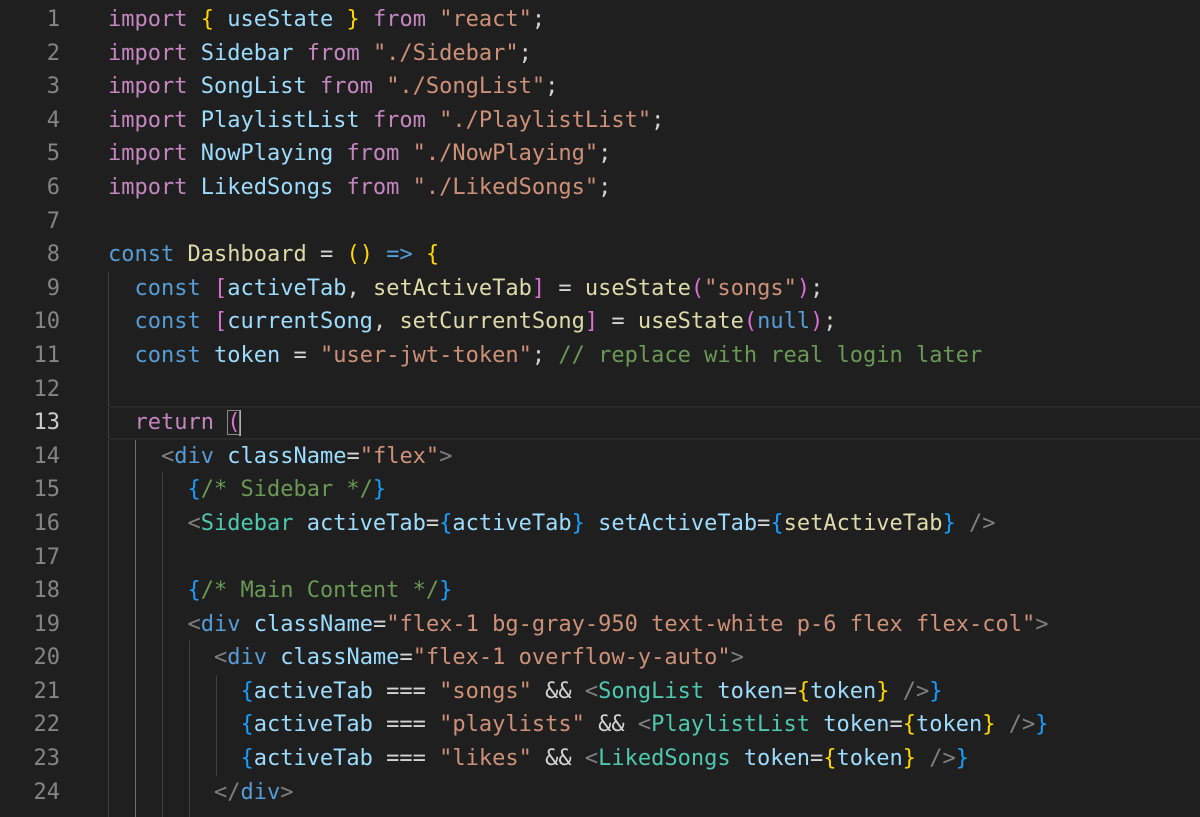 Image resolution: width=1200 pixels, height=817 pixels. Describe the element at coordinates (485, 759) in the screenshot. I see `string: "likes"` at that location.